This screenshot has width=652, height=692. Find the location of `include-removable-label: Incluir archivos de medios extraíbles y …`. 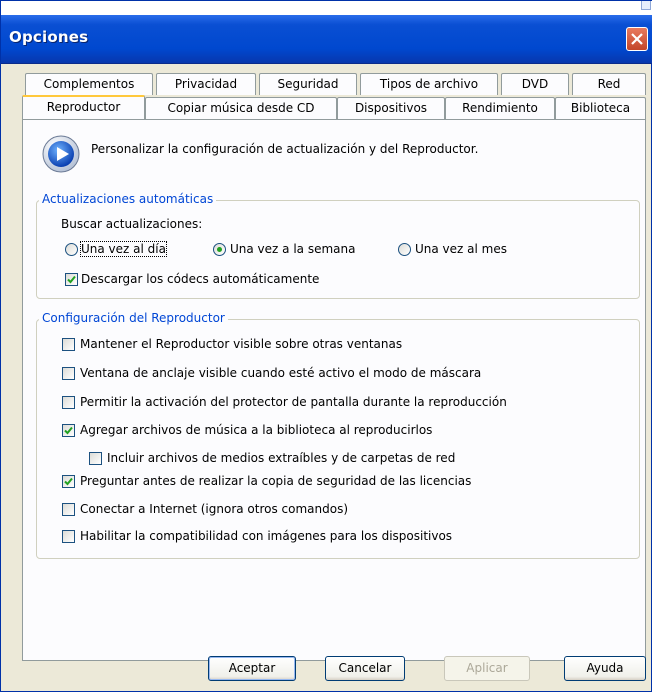

include-removable-label: Incluir archivos de medios extraíbles y … is located at coordinates (281, 458).